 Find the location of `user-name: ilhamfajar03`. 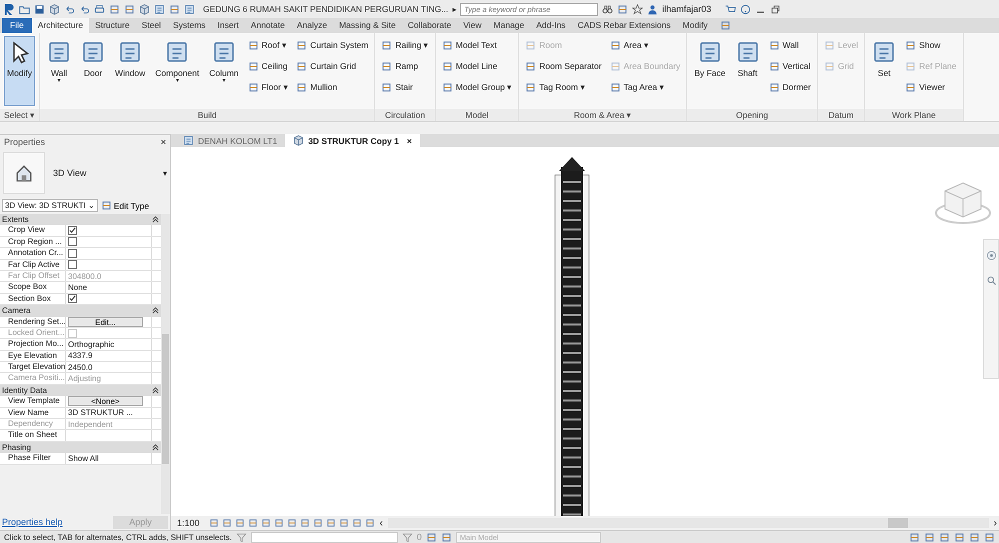

user-name: ilhamfajar03 is located at coordinates (687, 9).